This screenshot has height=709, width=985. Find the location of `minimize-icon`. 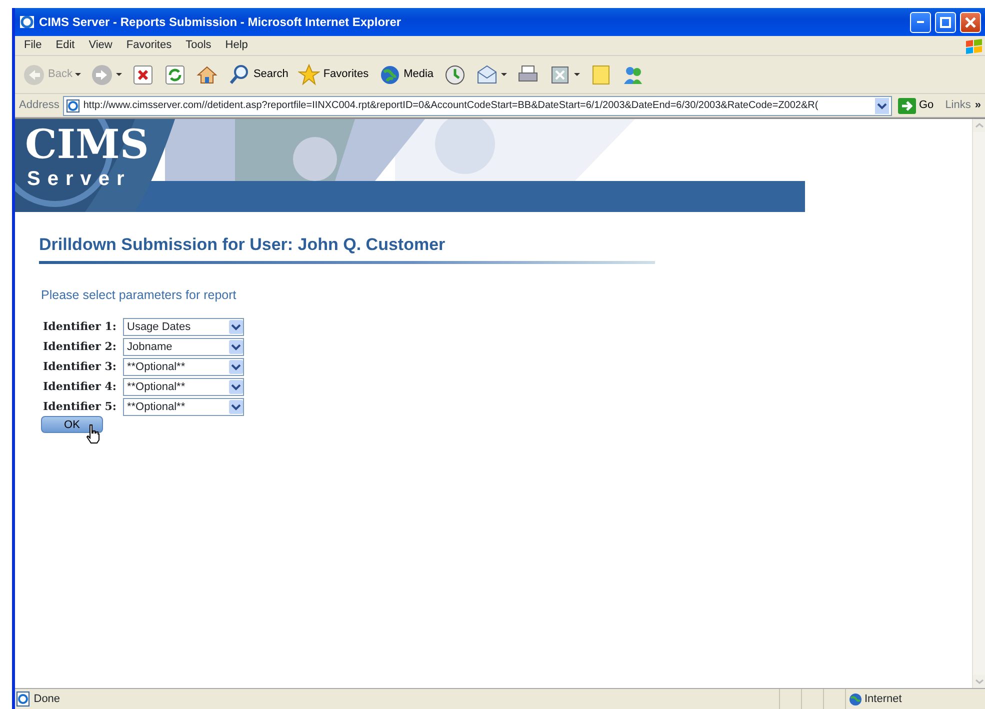

minimize-icon is located at coordinates (920, 22).